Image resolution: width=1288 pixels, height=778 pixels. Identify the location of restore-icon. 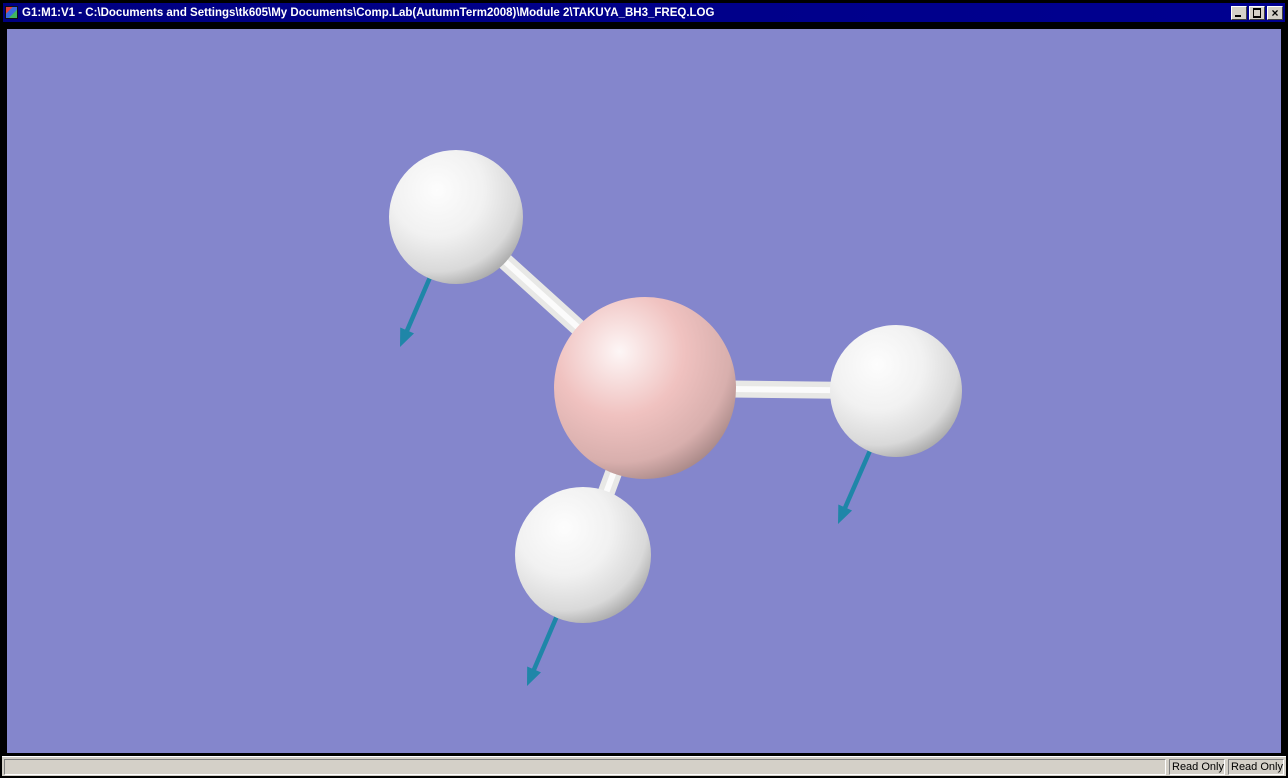
(1257, 12).